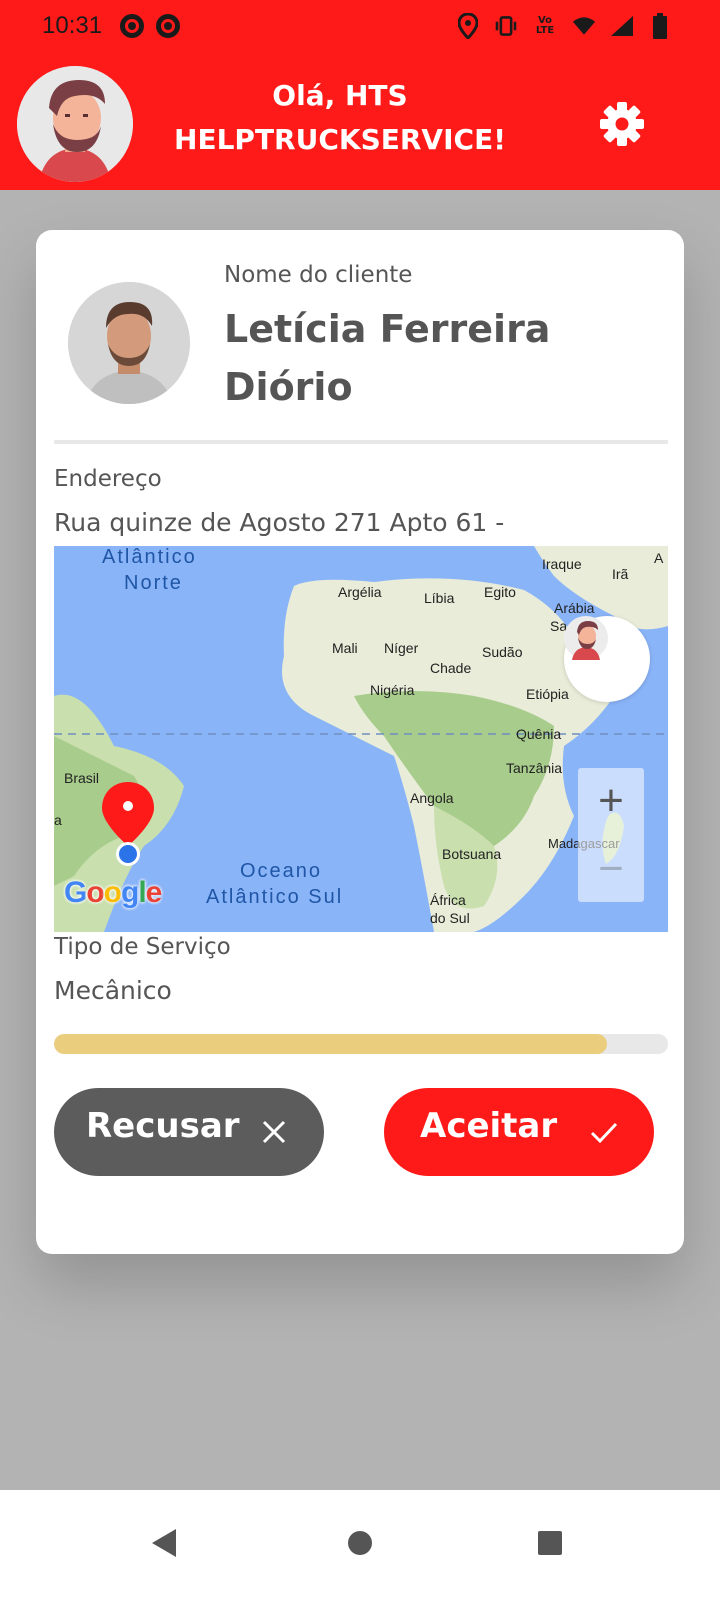 The height and width of the screenshot is (1600, 720). I want to click on map-label: Botsuana, so click(472, 854).